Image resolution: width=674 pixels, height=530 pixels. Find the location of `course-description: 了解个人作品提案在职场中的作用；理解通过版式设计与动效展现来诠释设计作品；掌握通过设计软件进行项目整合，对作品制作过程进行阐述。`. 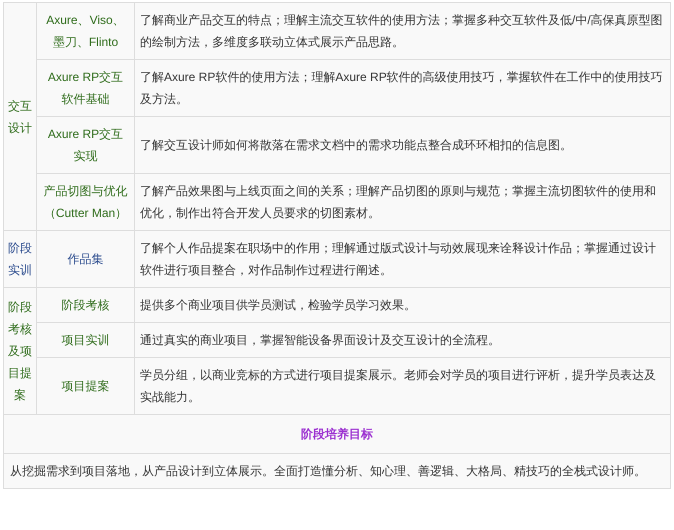

course-description: 了解个人作品提案在职场中的作用；理解通过版式设计与动效展现来诠释设计作品；掌握通过设计软件进行项目整合，对作品制作过程进行阐述。 is located at coordinates (398, 259).